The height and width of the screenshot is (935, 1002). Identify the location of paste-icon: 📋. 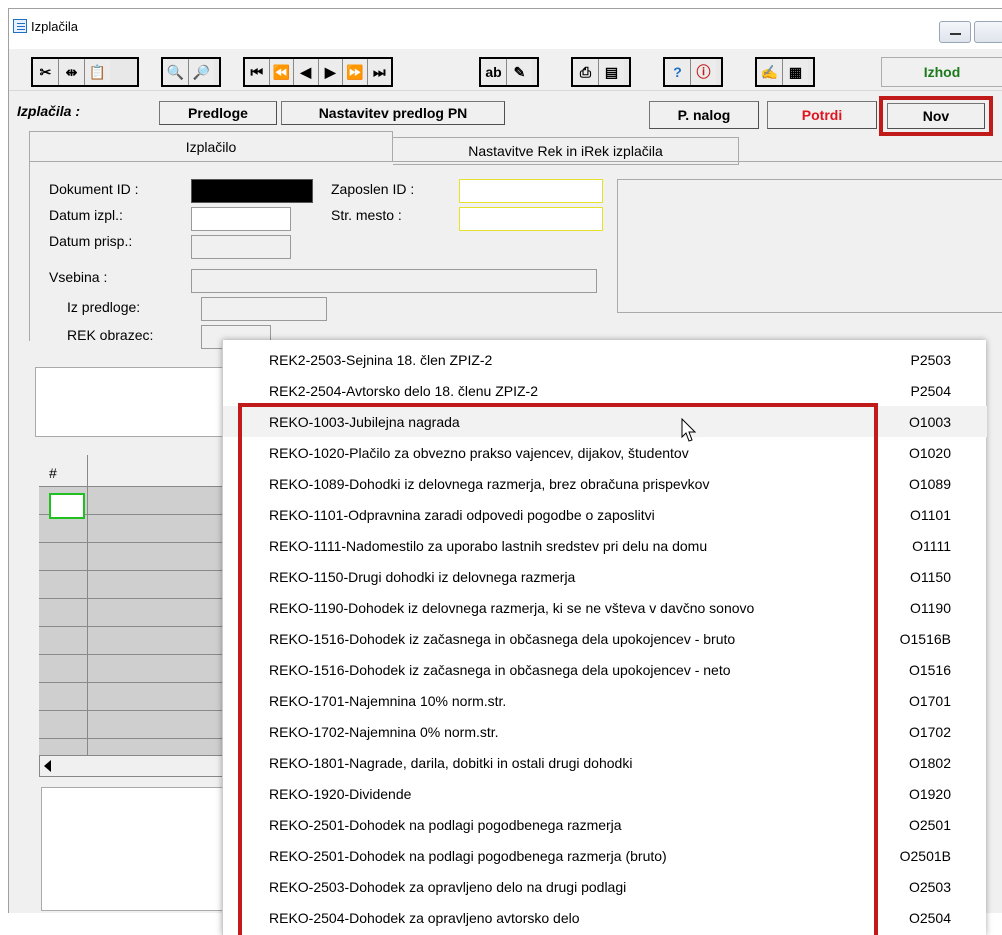
(97, 72).